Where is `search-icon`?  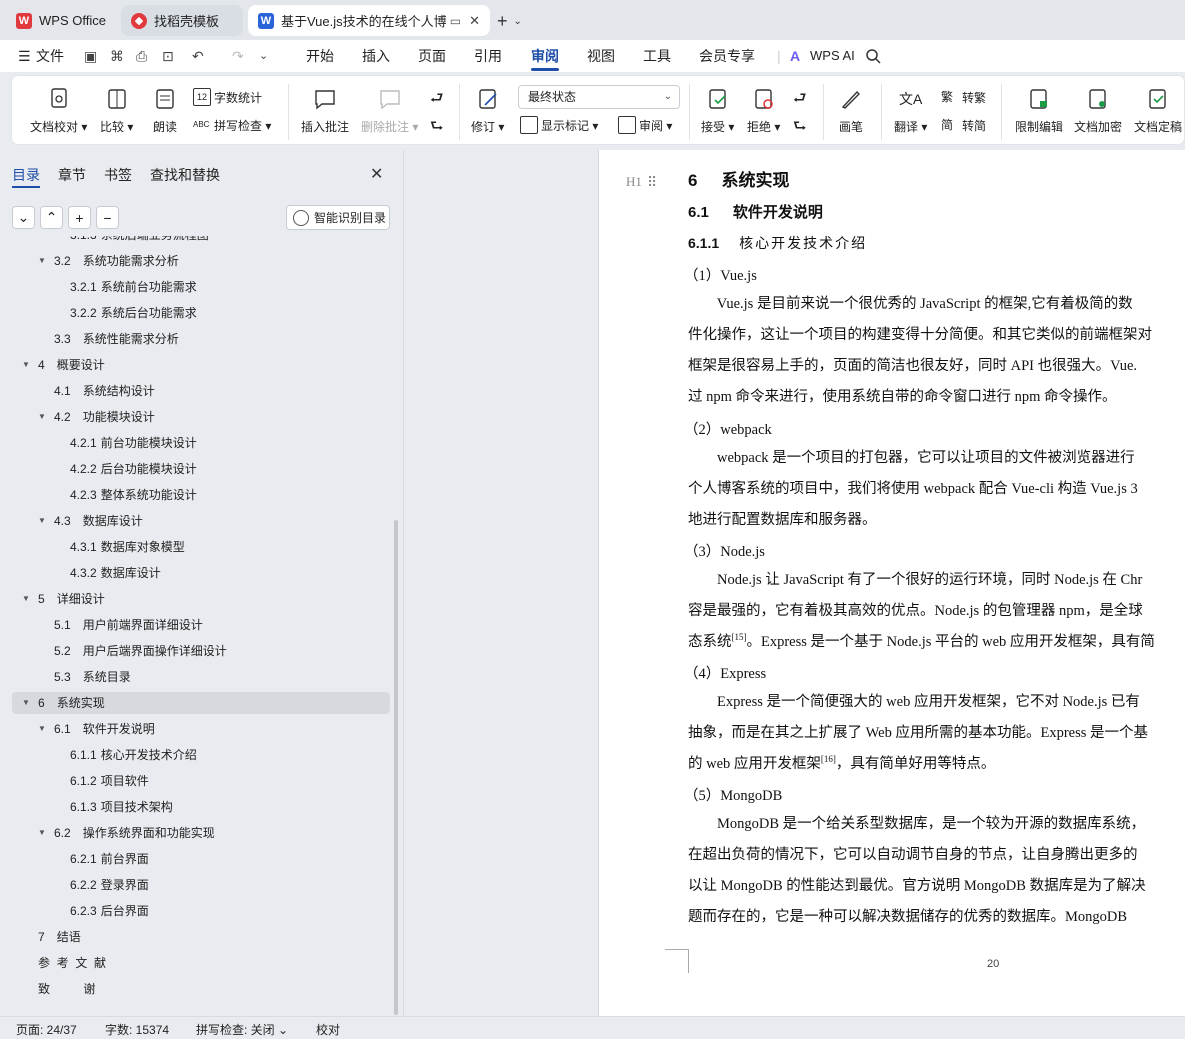 search-icon is located at coordinates (873, 56).